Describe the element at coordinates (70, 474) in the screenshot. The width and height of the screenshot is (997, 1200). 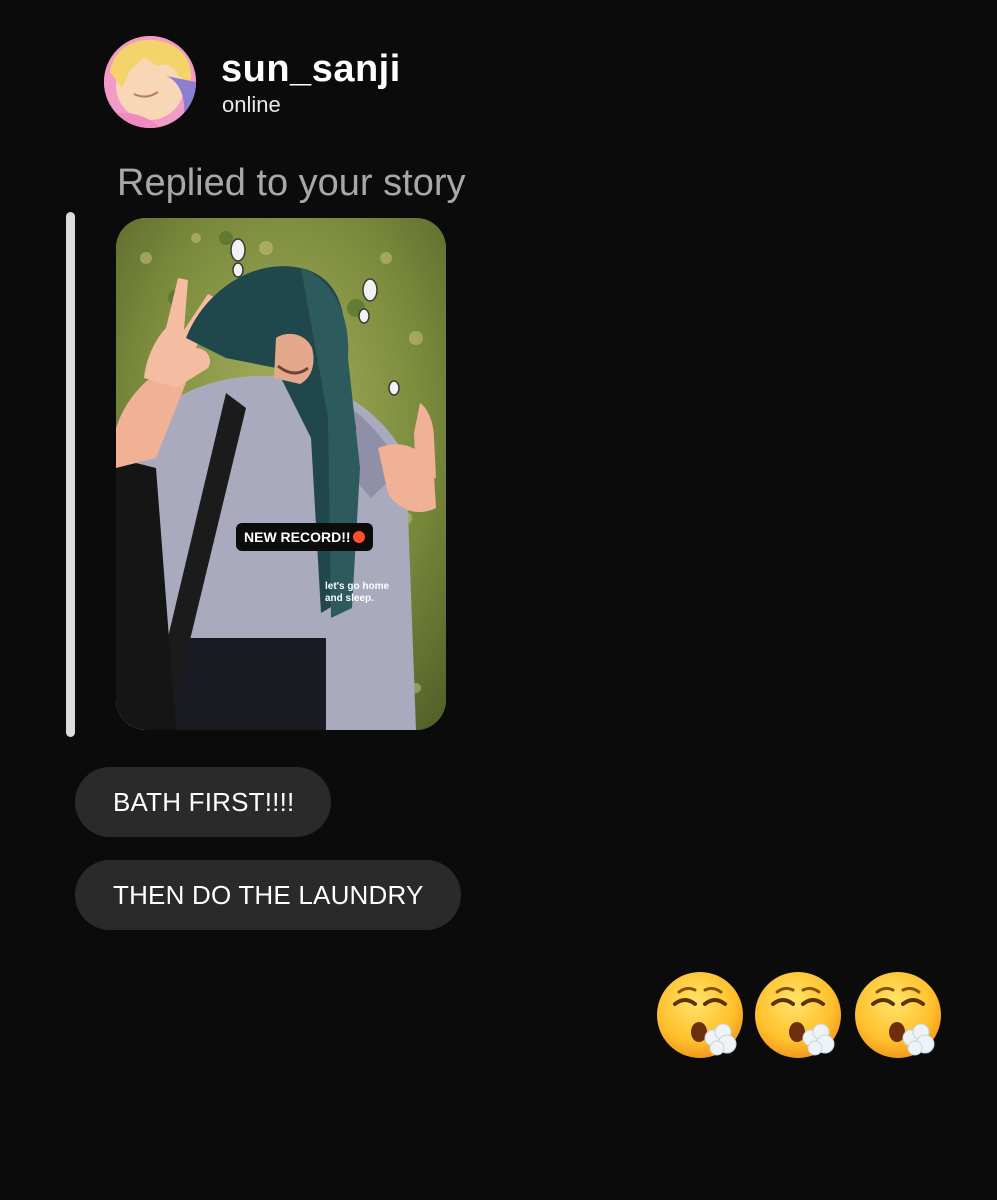
I see `reply-indicator-bar` at that location.